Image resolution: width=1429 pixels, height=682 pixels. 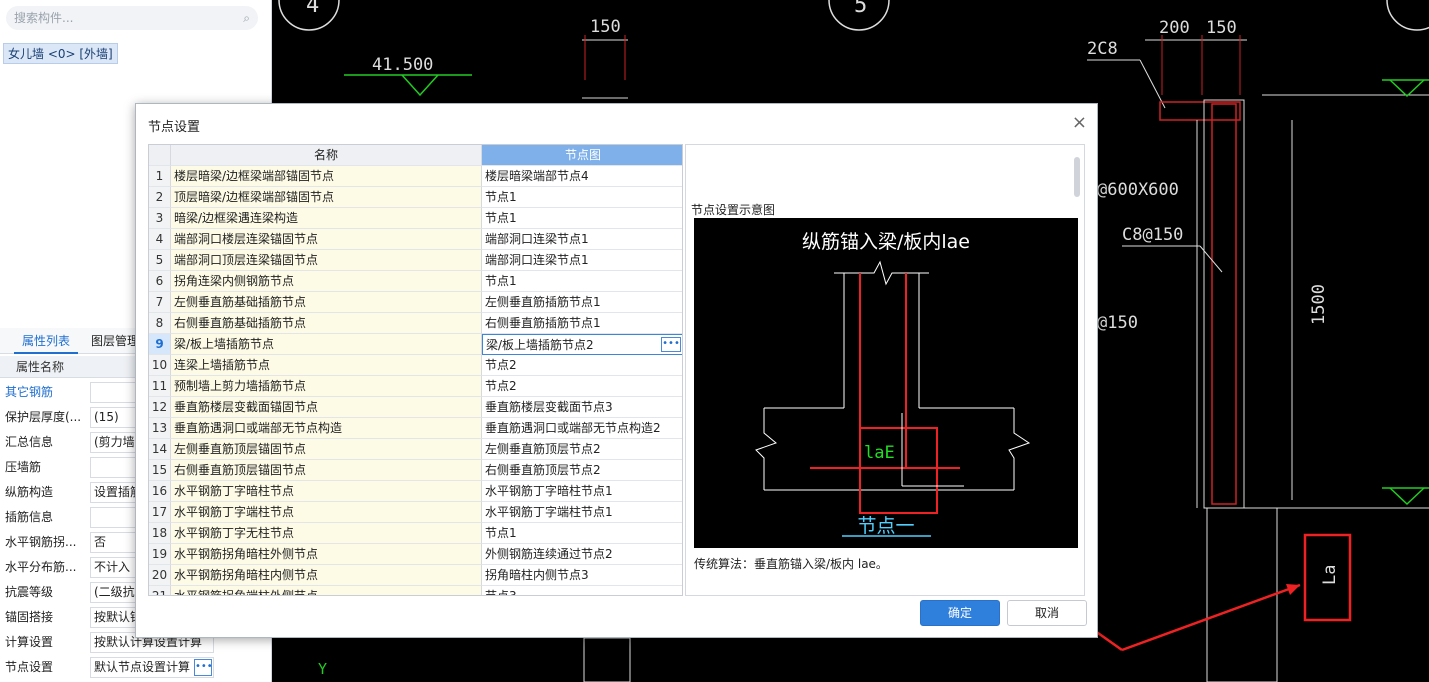 I want to click on row-number: 9, so click(x=160, y=344).